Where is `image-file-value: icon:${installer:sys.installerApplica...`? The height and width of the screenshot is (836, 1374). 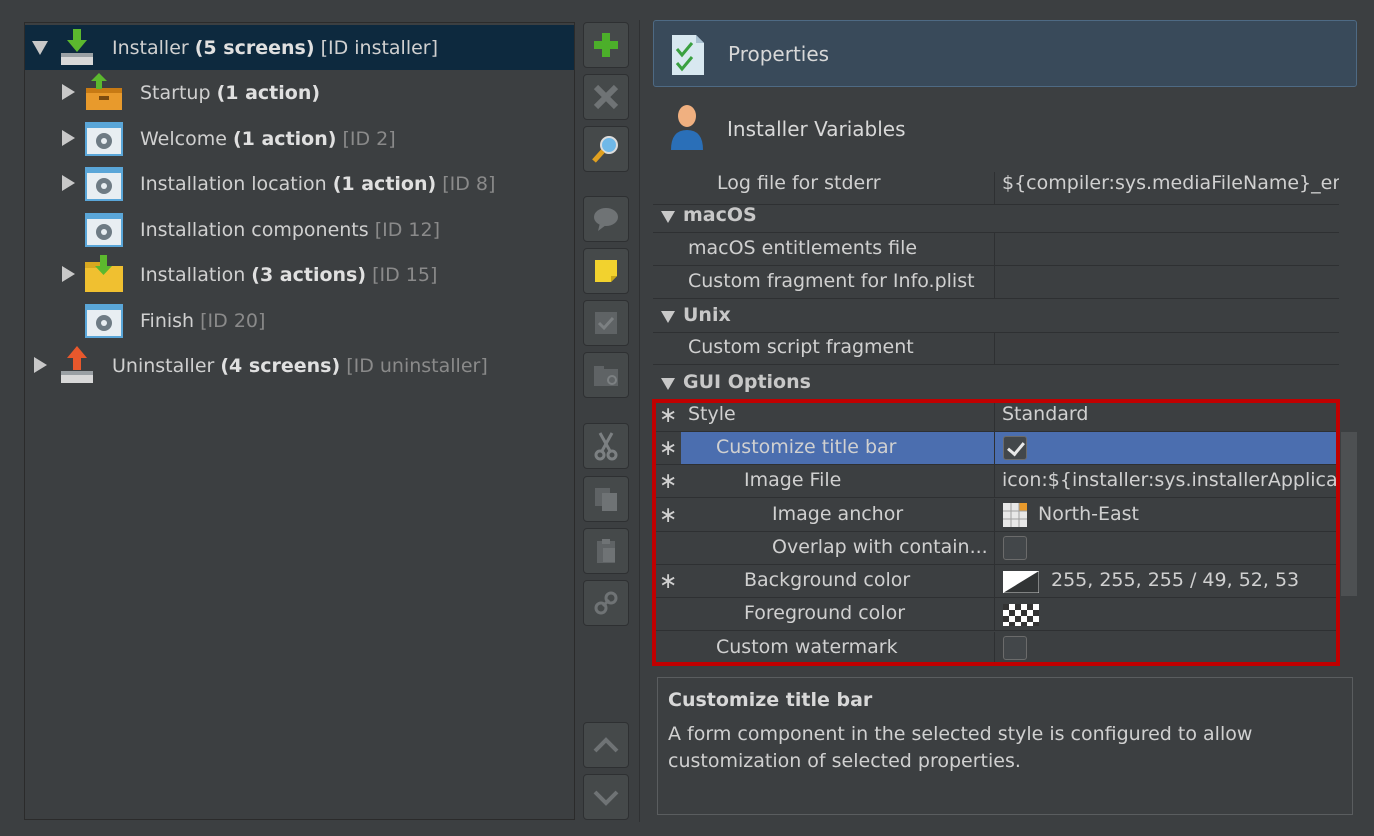 image-file-value: icon:${installer:sys.installerApplica... is located at coordinates (1170, 480).